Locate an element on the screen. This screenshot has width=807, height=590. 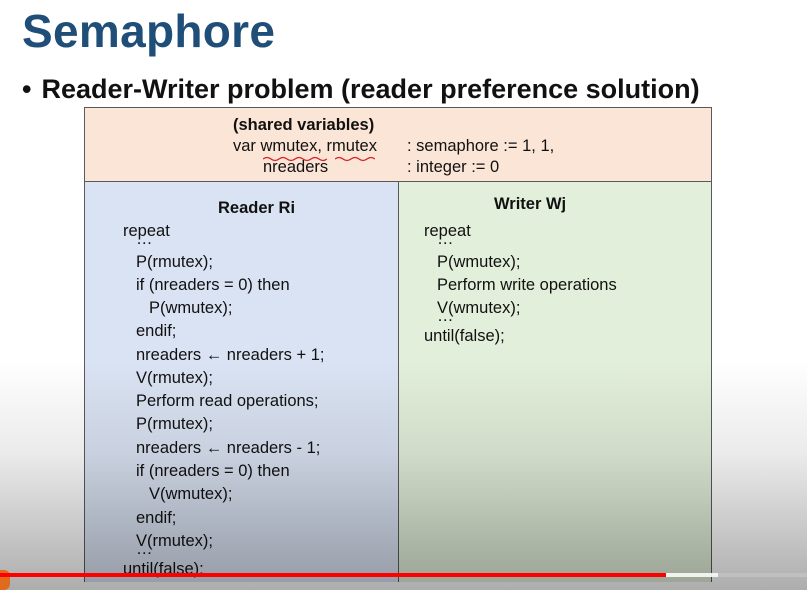
code-line: Perform write operations is located at coordinates (527, 285).